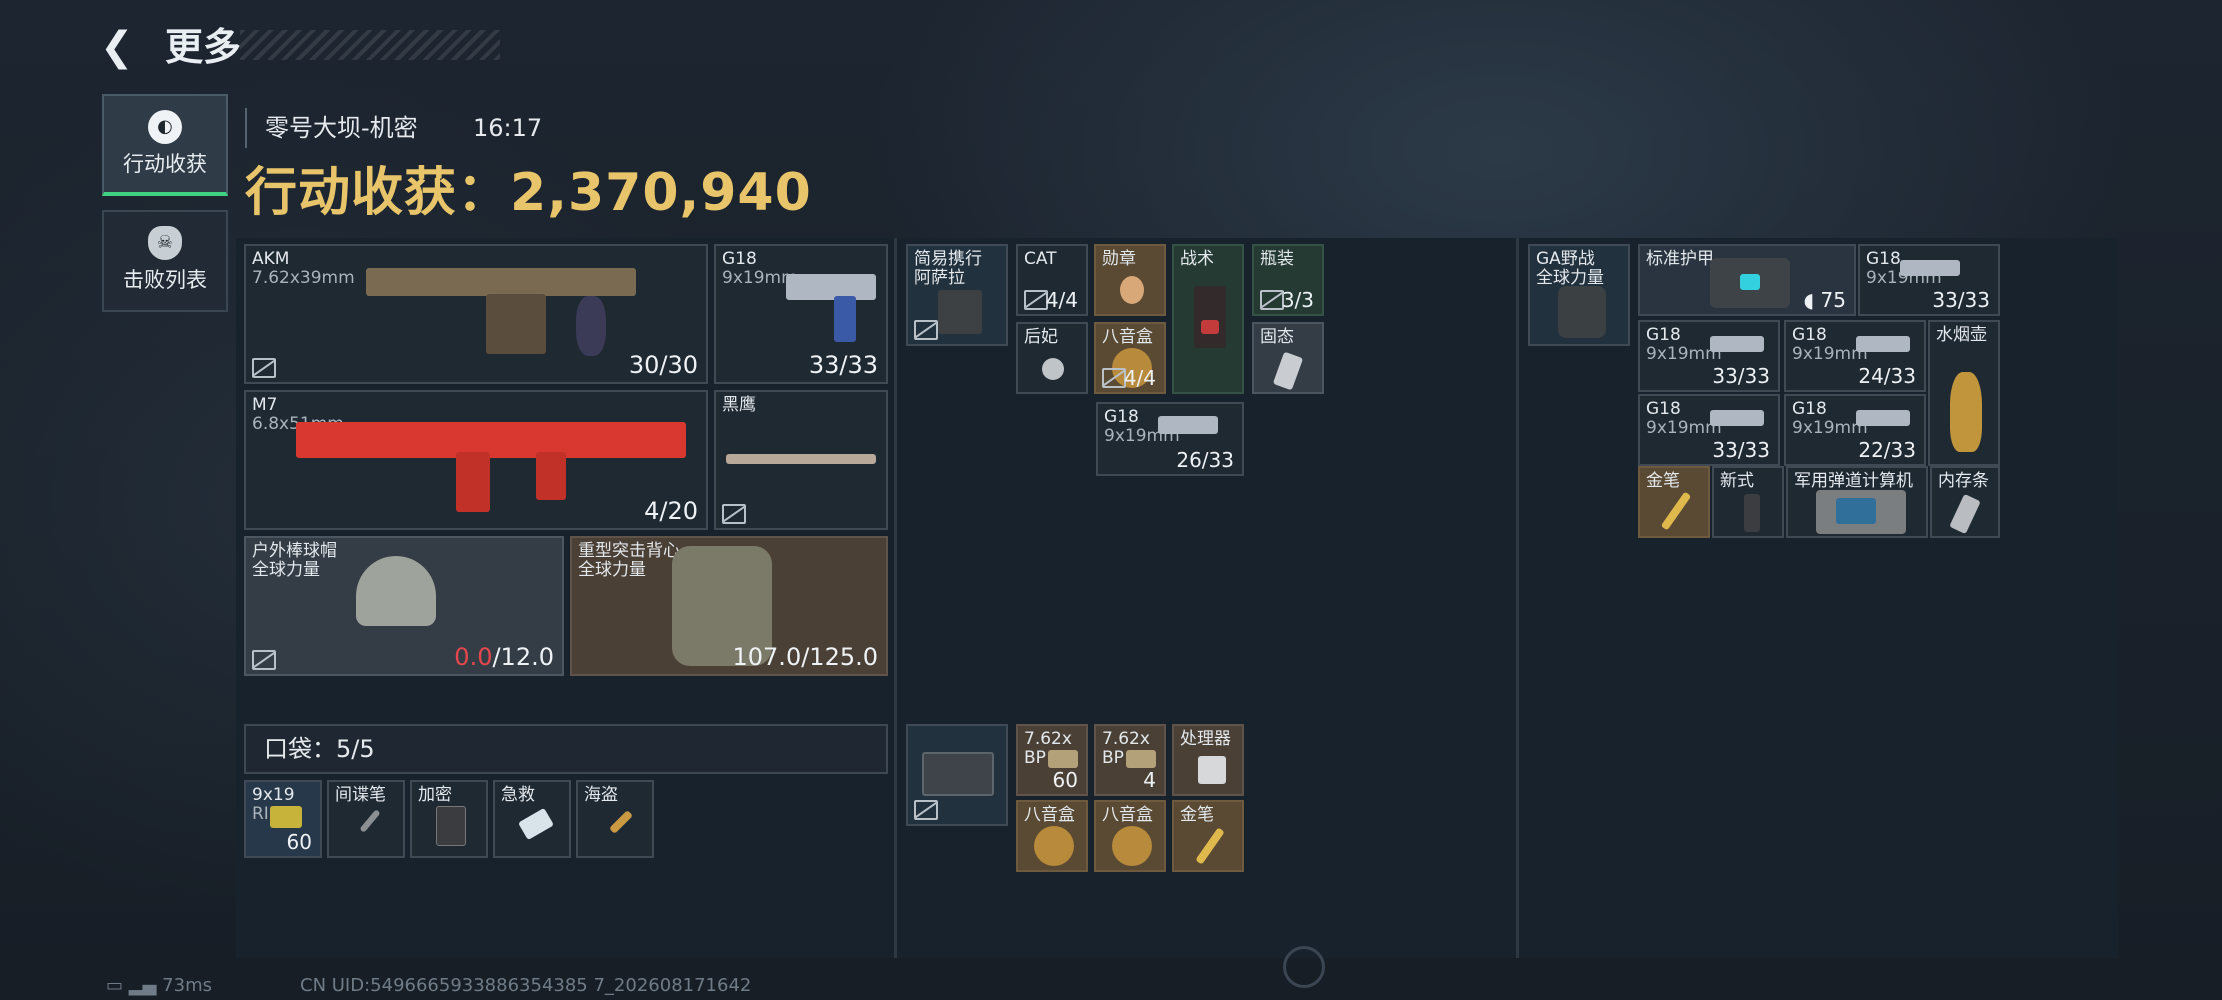  Describe the element at coordinates (476, 314) in the screenshot. I see `weapon-slot-akm: AKM 7.62x39mm 30/30` at that location.